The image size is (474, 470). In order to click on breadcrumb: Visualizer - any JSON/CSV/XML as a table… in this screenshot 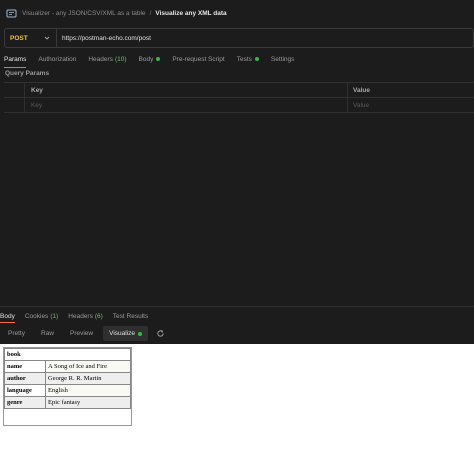, I will do `click(237, 13)`.